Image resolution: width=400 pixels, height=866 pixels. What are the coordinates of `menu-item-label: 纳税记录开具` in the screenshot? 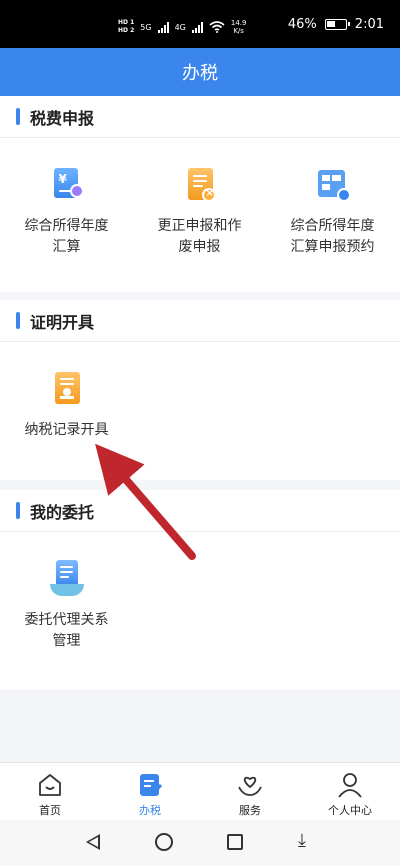 It's located at (66, 430).